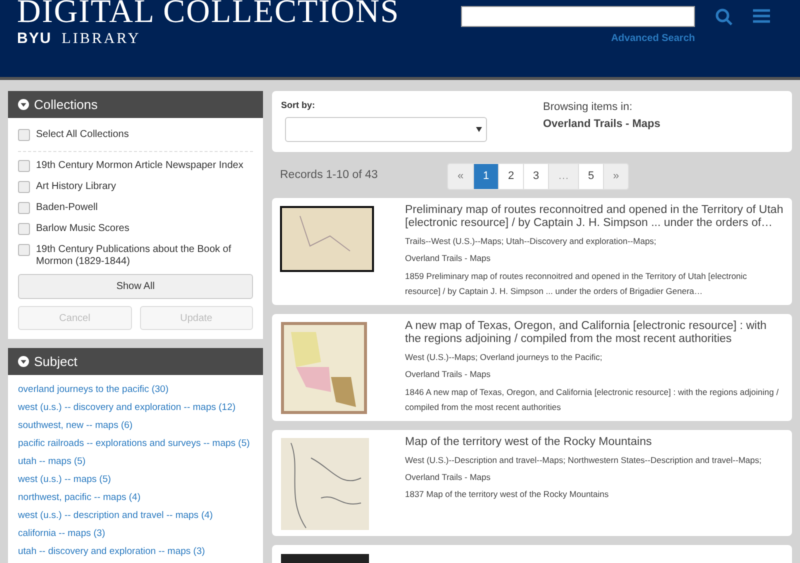 This screenshot has width=800, height=563. I want to click on subject-link: west (u.s.) -- discovery and exploration -- maps (12), so click(135, 407).